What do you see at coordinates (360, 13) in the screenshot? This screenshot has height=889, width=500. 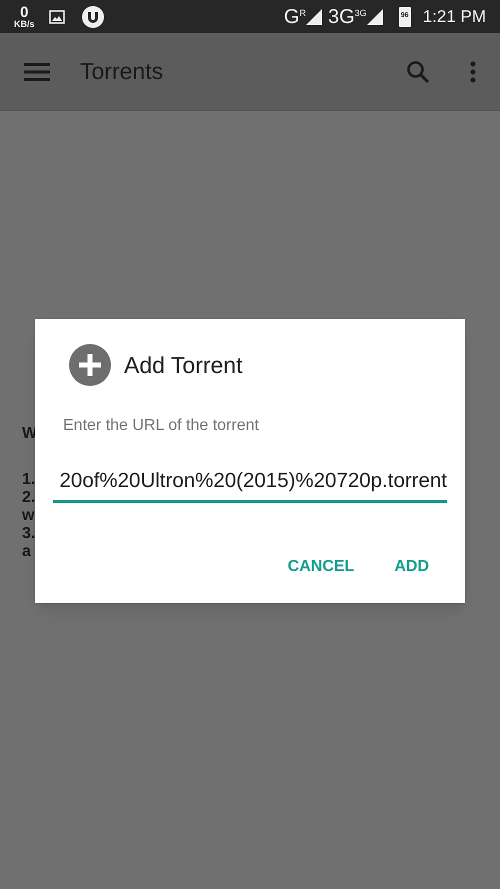 I see `network-sup: 3G` at bounding box center [360, 13].